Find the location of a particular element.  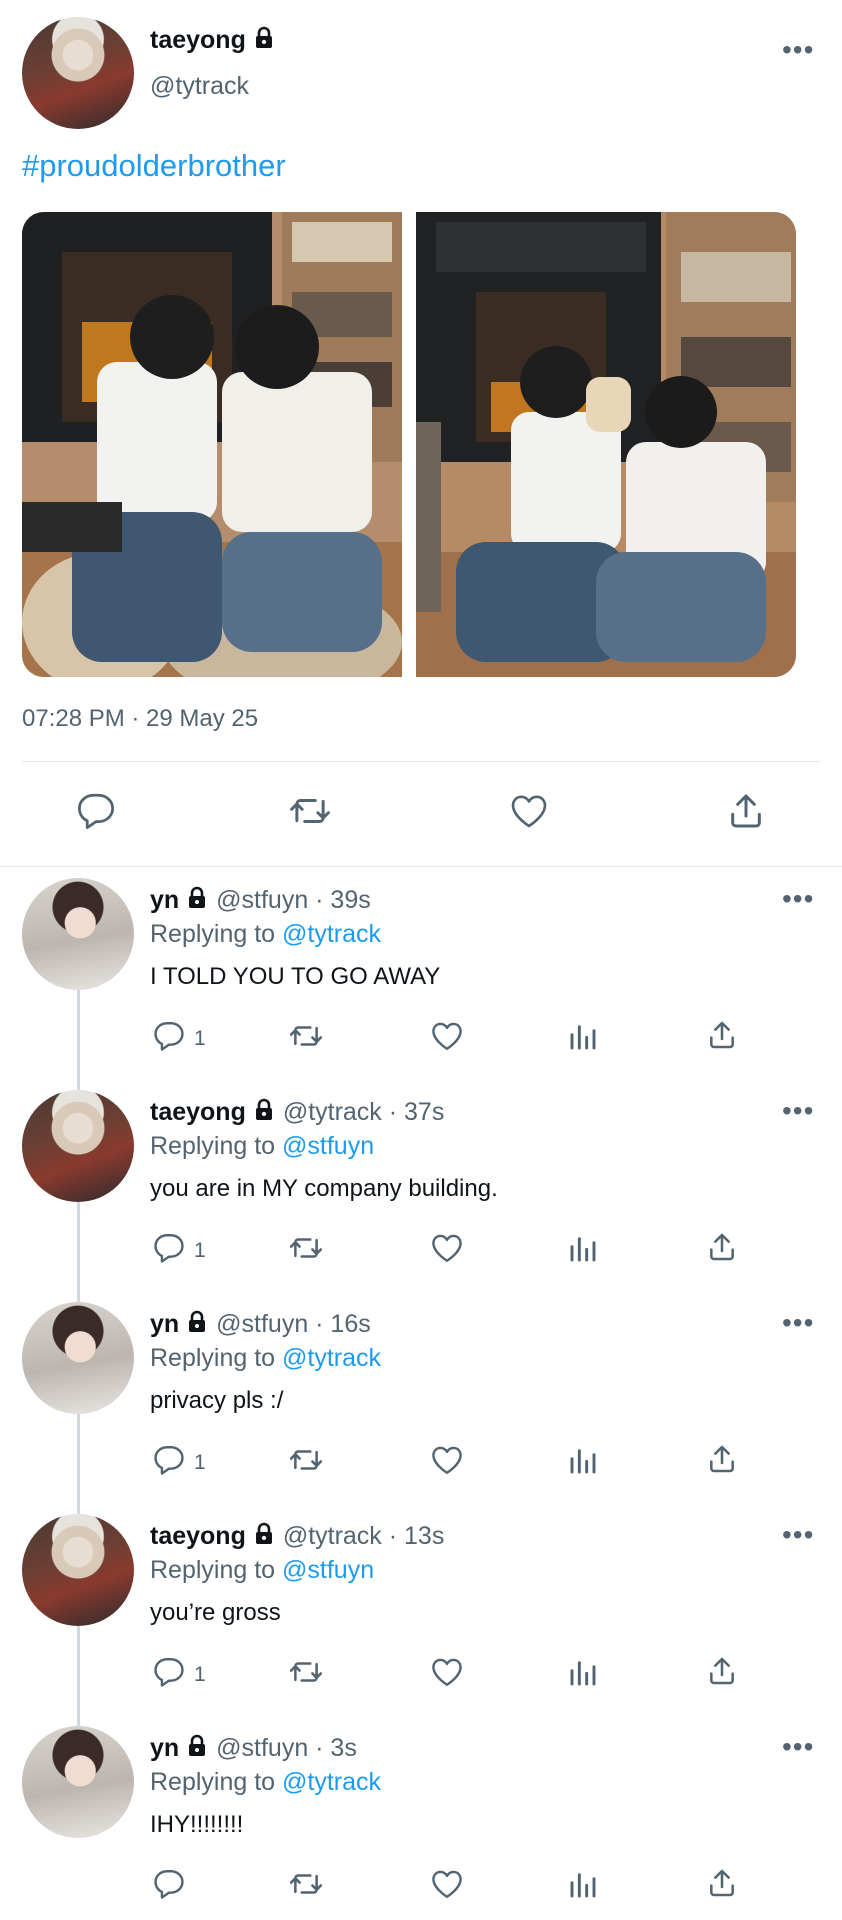

divider is located at coordinates (421, 866).